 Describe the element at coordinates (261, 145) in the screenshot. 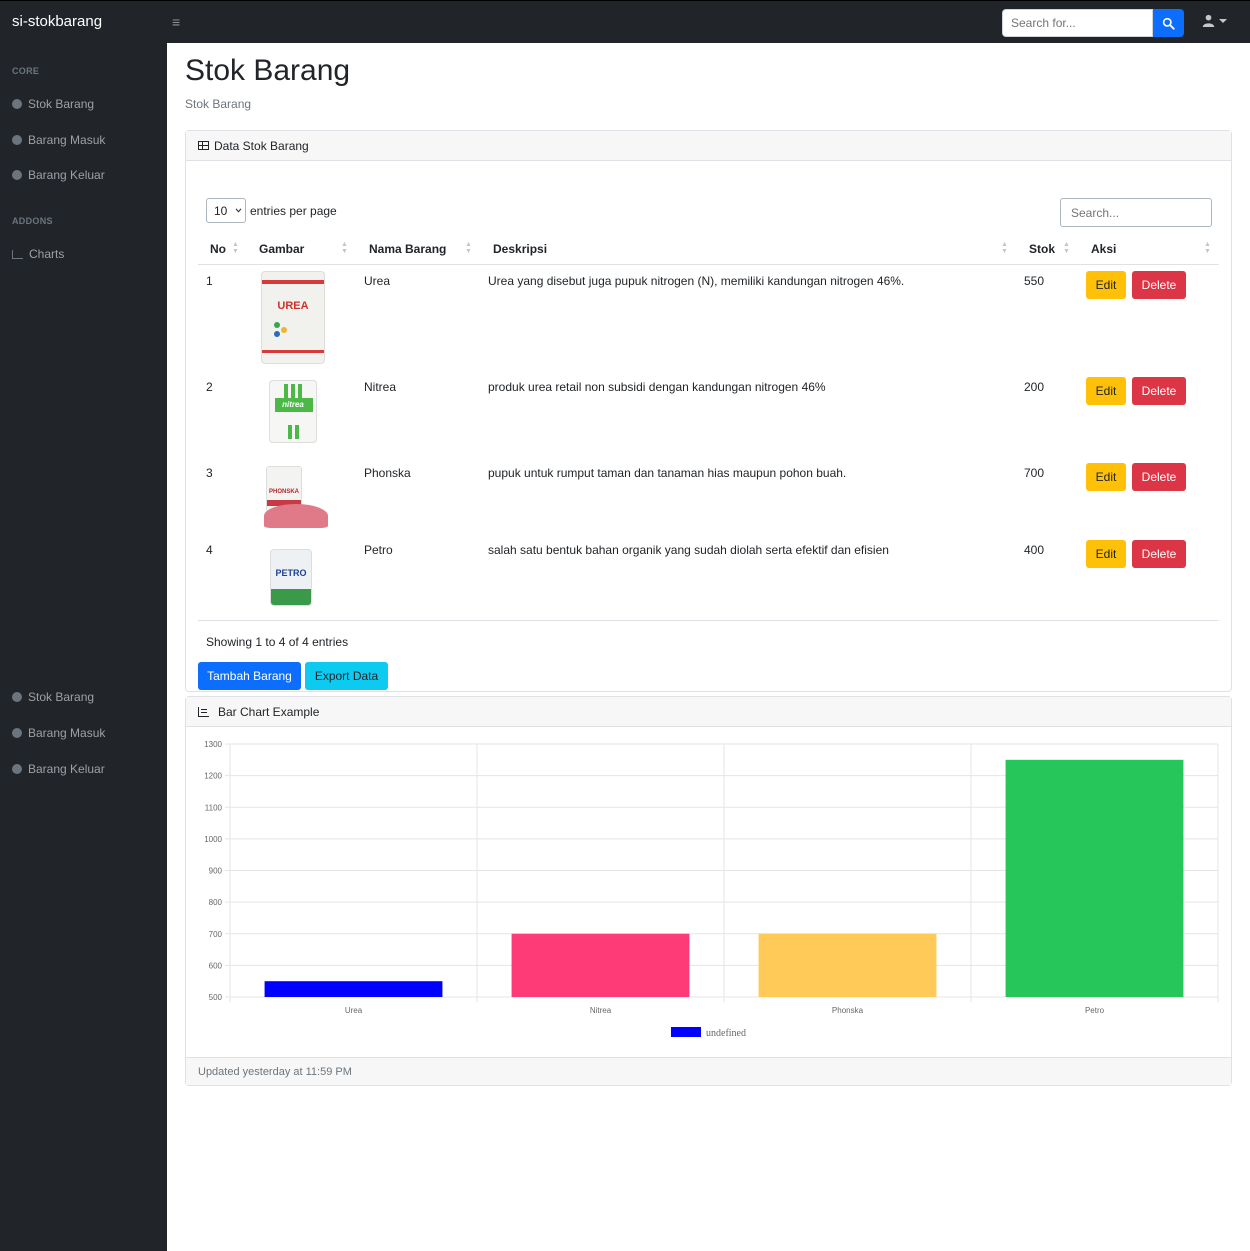

I see `card-header-title: Data Stok Barang` at that location.